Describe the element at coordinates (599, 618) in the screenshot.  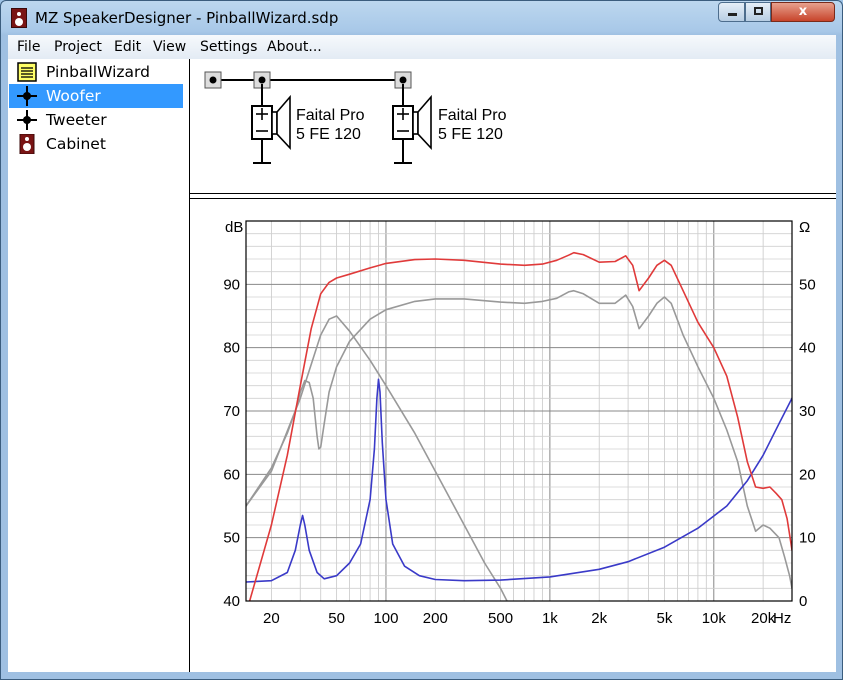
I see `x-tick-label: 2k` at that location.